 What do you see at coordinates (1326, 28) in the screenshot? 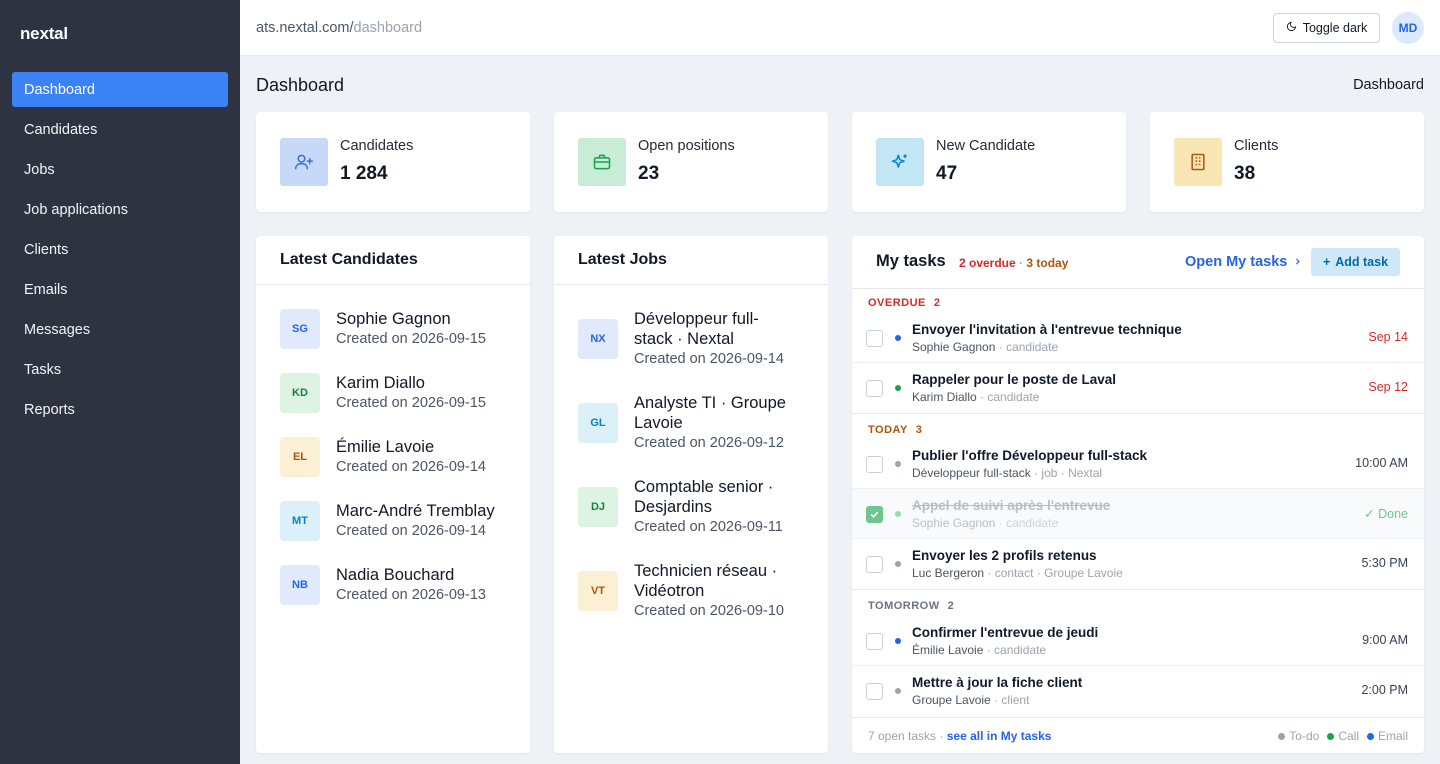
I see `toggle-dark-button: Toggle dark` at bounding box center [1326, 28].